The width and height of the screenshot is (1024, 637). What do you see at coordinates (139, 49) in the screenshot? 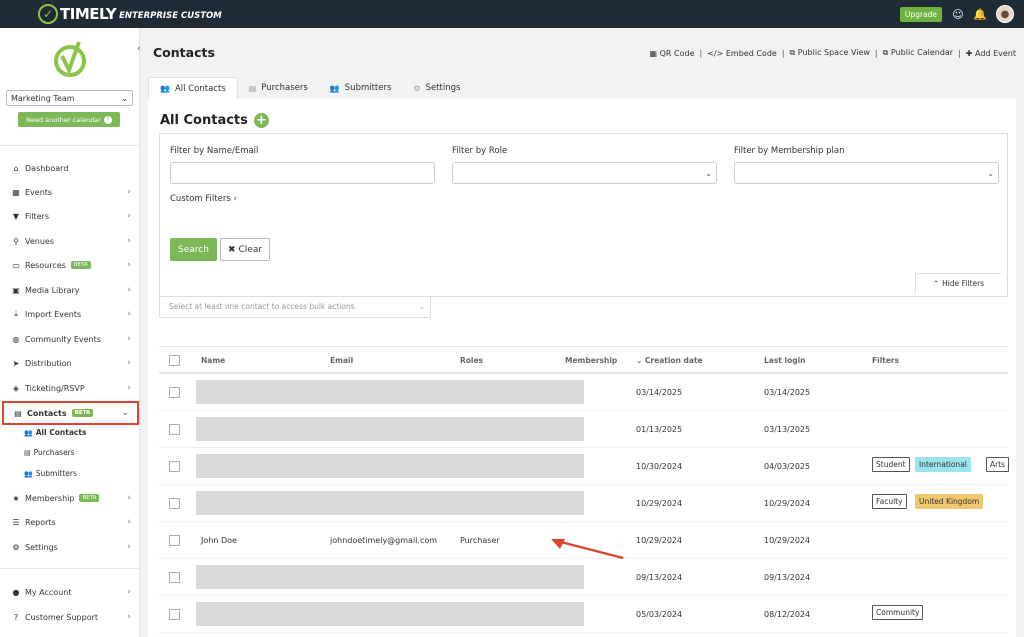
I see `collapse-sidebar-icon: ‹` at bounding box center [139, 49].